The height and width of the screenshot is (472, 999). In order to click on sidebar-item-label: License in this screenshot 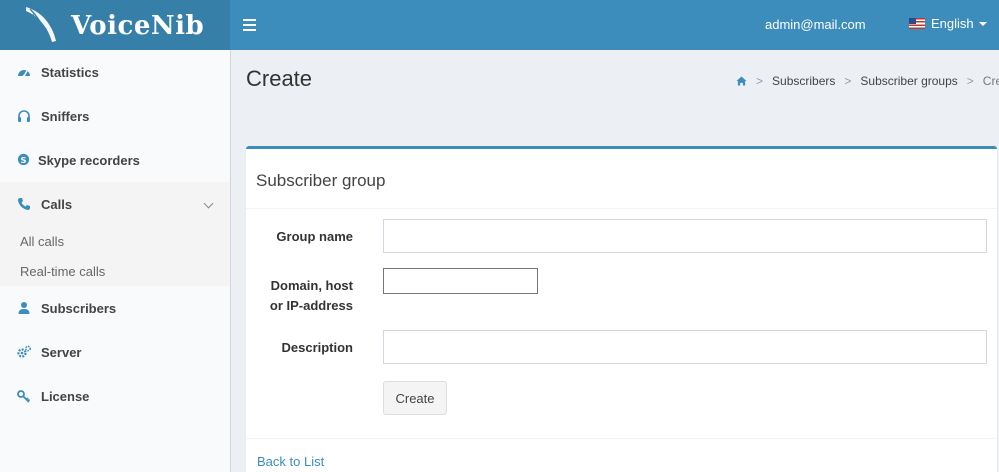, I will do `click(65, 396)`.